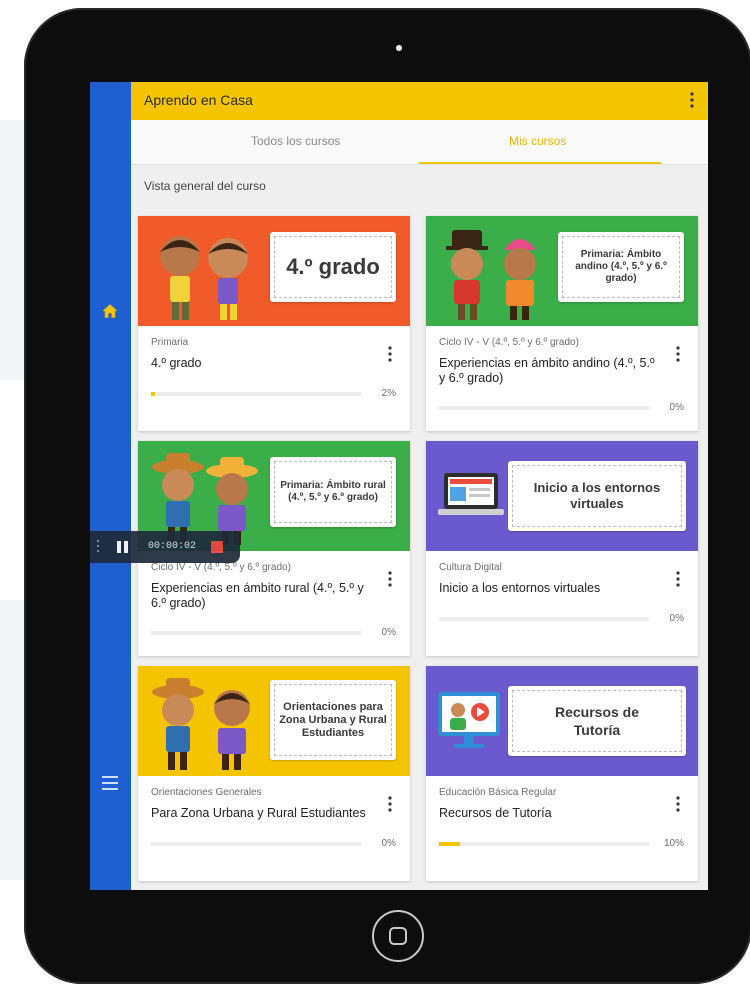 Image resolution: width=750 pixels, height=986 pixels. Describe the element at coordinates (537, 141) in the screenshot. I see `tab-my-courses: Mis cursos` at that location.